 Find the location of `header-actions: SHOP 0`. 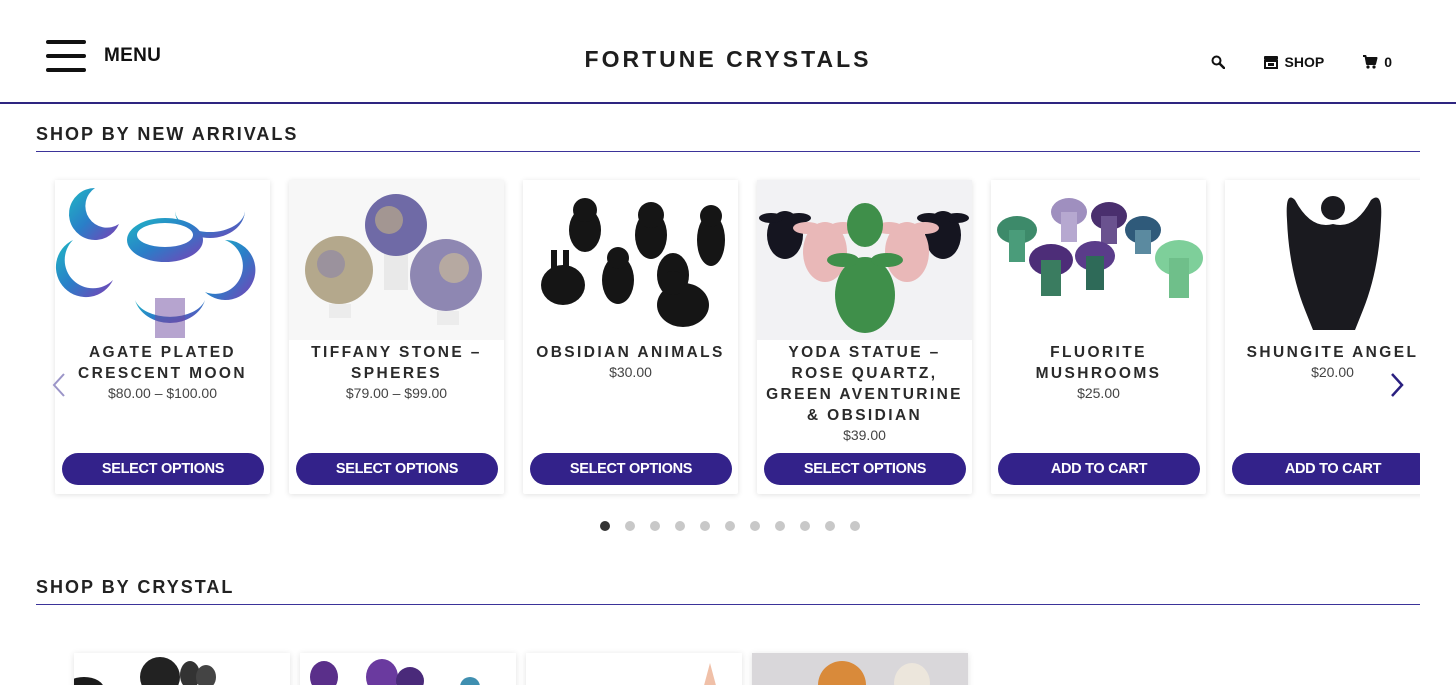

header-actions: SHOP 0 is located at coordinates (1301, 62).